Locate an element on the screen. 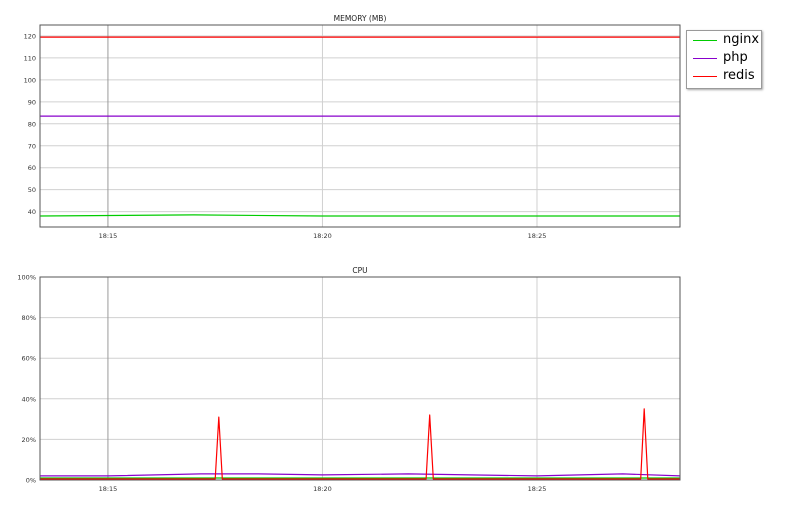 The image size is (800, 505). legend-item-nginx: nginx is located at coordinates (724, 40).